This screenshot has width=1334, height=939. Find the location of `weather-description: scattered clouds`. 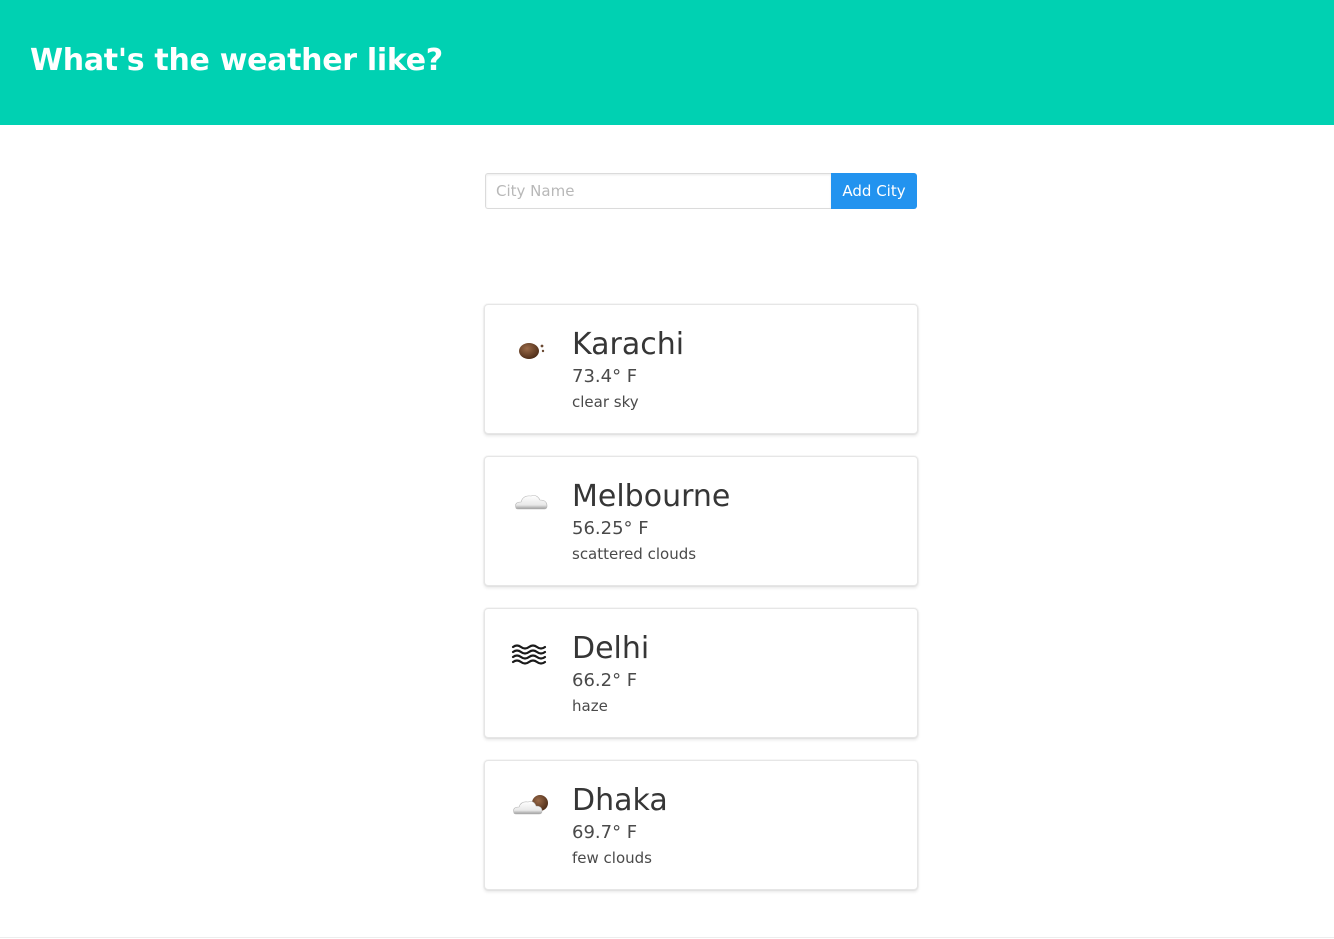

weather-description: scattered clouds is located at coordinates (634, 554).